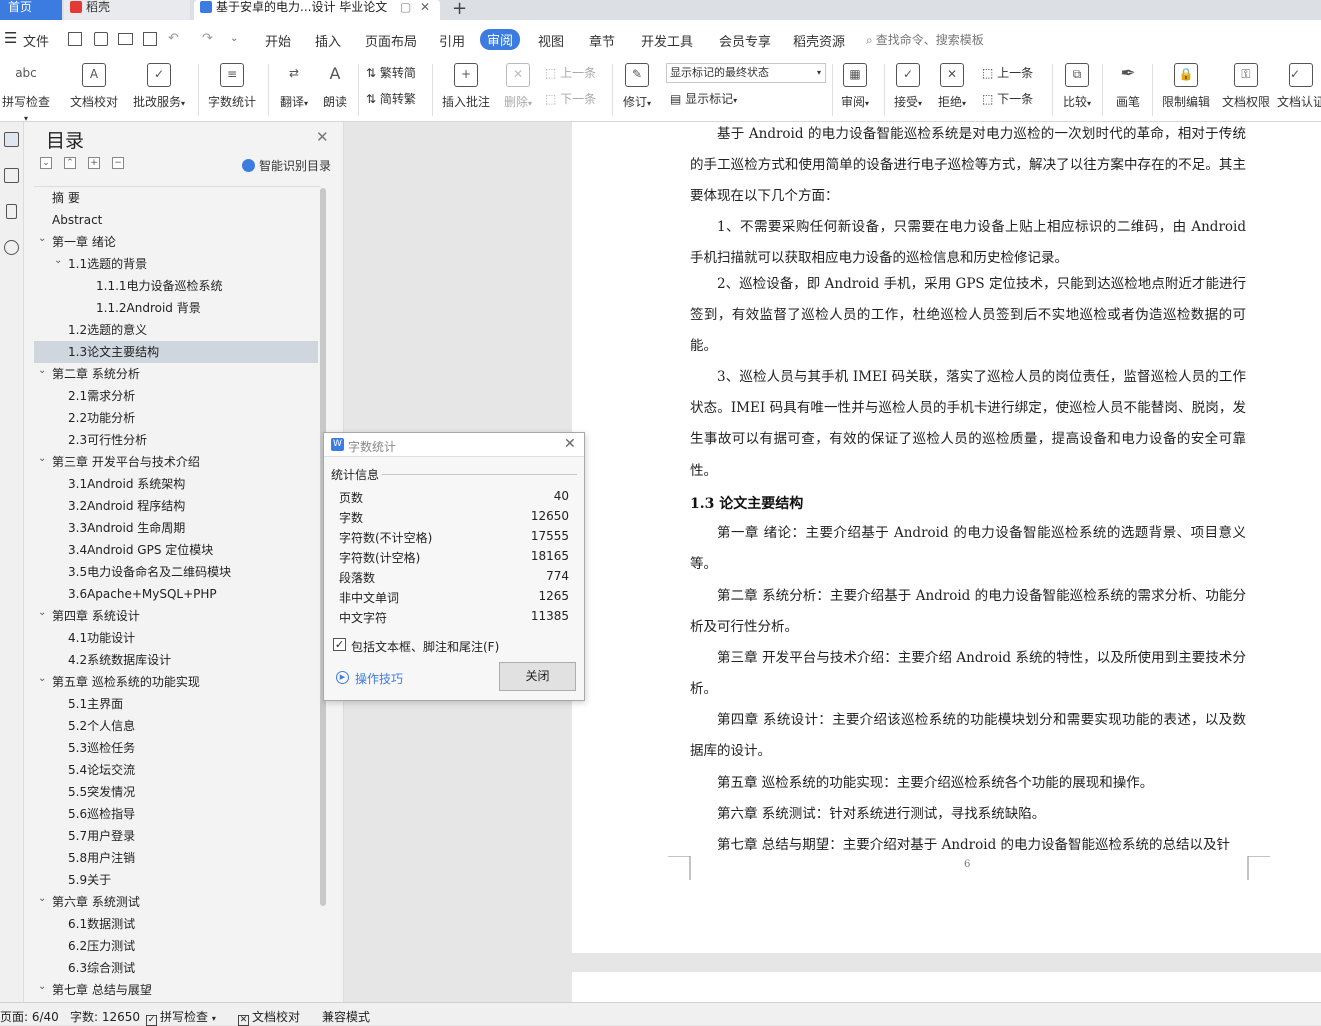 This screenshot has width=1321, height=1026. I want to click on remove-heading-icon: −, so click(118, 163).